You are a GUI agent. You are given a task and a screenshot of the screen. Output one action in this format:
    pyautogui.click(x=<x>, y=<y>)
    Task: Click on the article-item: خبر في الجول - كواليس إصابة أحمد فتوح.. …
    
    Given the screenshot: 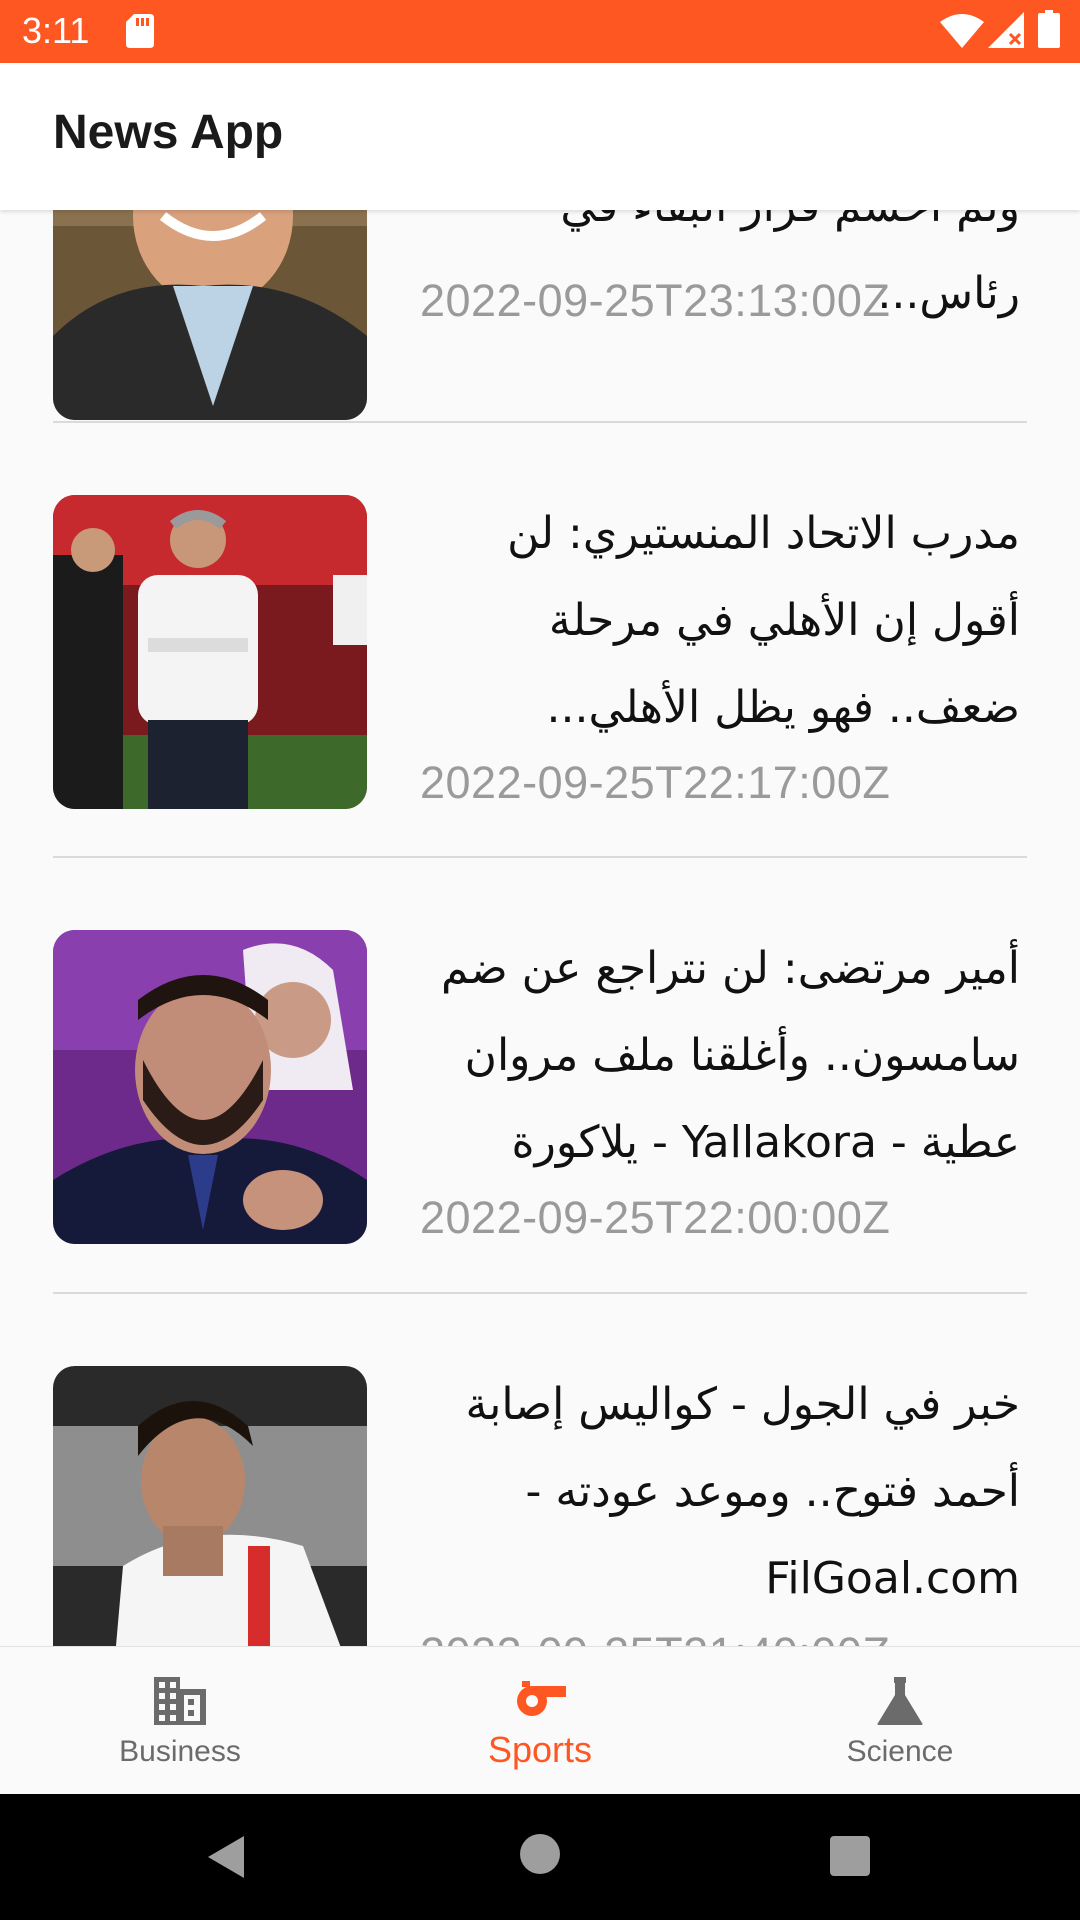 What is the action you would take?
    pyautogui.click(x=540, y=1506)
    